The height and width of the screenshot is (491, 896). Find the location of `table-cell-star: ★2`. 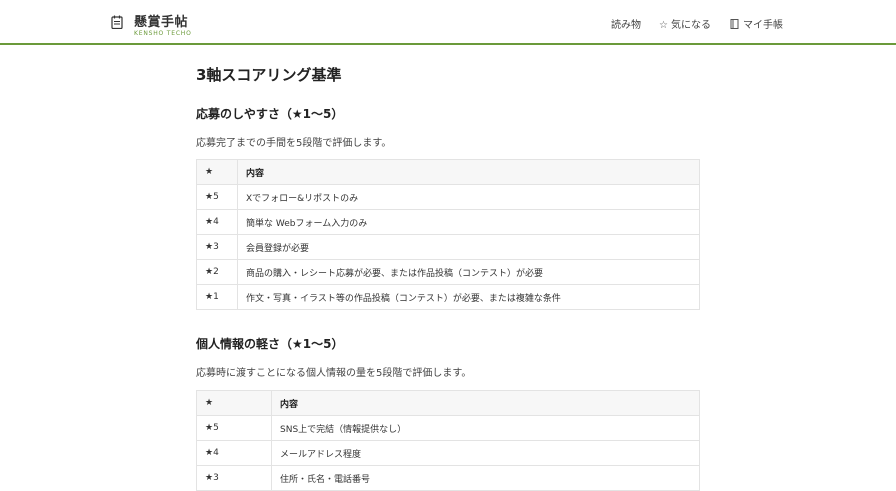

table-cell-star: ★2 is located at coordinates (217, 272).